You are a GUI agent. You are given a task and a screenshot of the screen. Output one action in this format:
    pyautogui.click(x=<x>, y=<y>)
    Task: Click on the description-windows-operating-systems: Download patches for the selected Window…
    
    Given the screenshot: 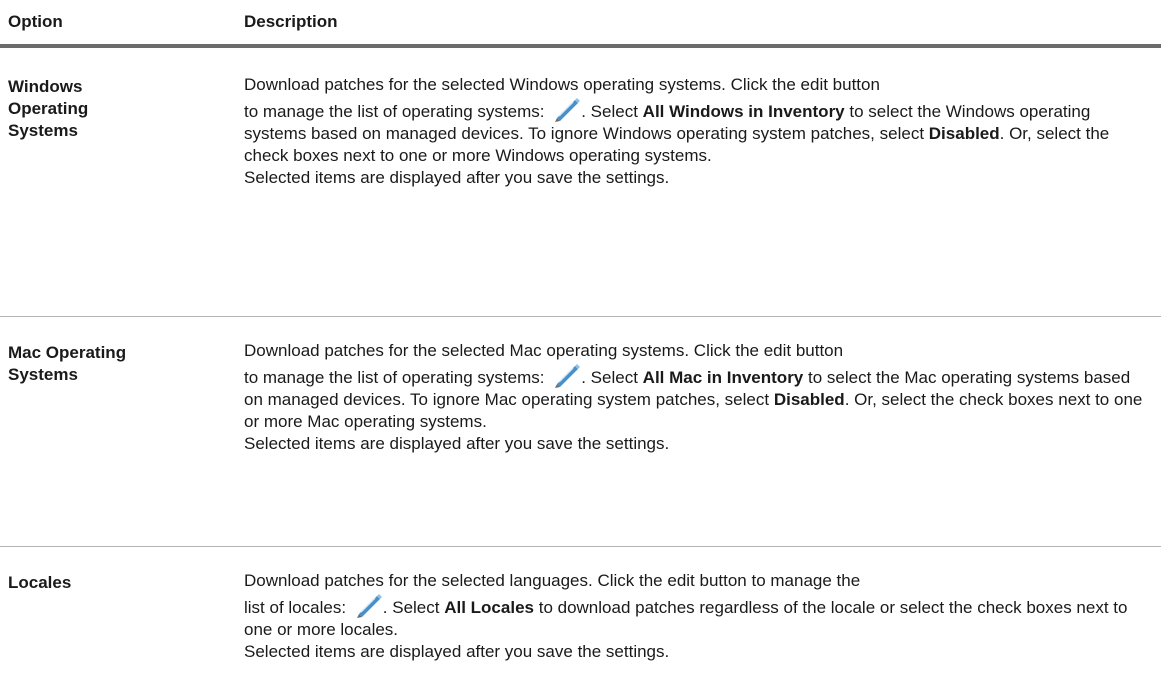 What is the action you would take?
    pyautogui.click(x=694, y=131)
    